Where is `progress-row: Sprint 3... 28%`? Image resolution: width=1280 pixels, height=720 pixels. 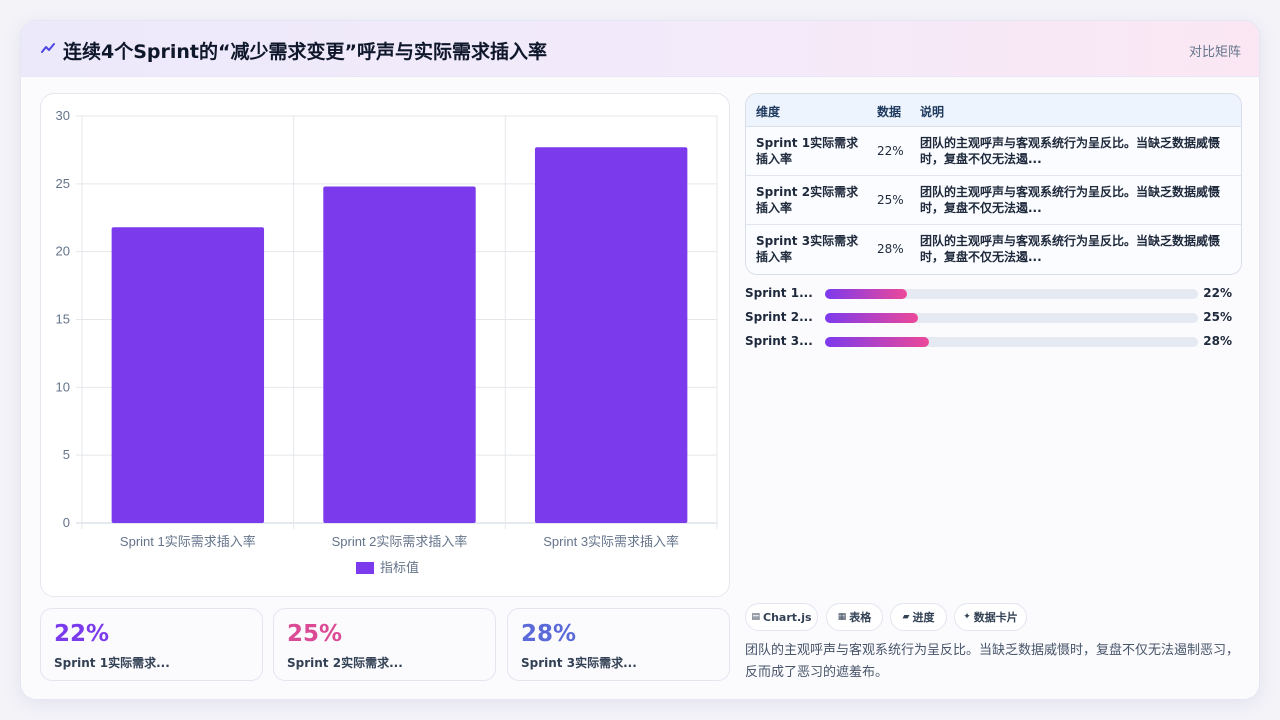 progress-row: Sprint 3... 28% is located at coordinates (993, 342).